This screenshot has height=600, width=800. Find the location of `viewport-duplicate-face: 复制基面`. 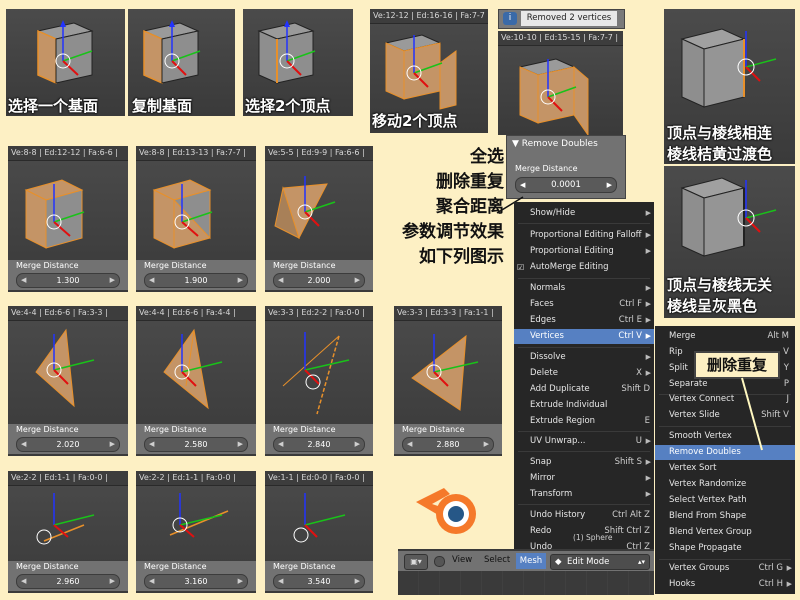

viewport-duplicate-face: 复制基面 is located at coordinates (181, 62).